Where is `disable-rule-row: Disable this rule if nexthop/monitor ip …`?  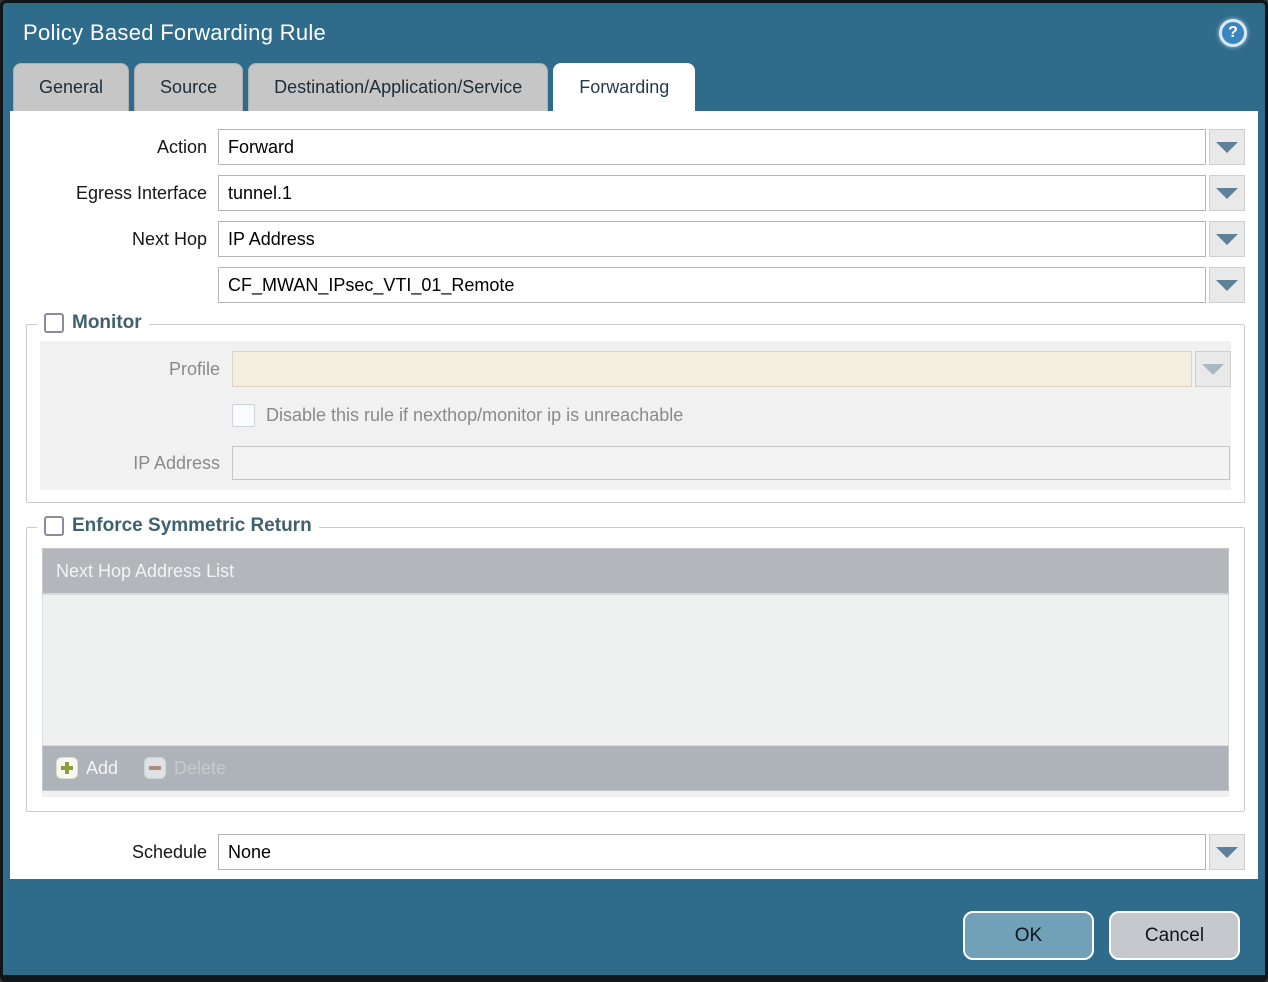
disable-rule-row: Disable this rule if nexthop/monitor ip … is located at coordinates (731, 415).